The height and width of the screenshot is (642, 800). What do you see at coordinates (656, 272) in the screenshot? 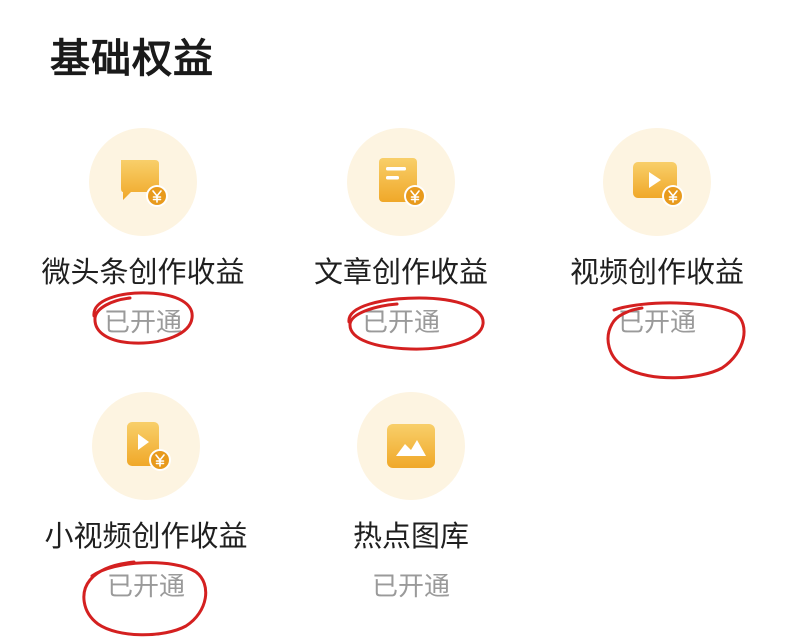
I see `benefit-label: 视频创作收益` at bounding box center [656, 272].